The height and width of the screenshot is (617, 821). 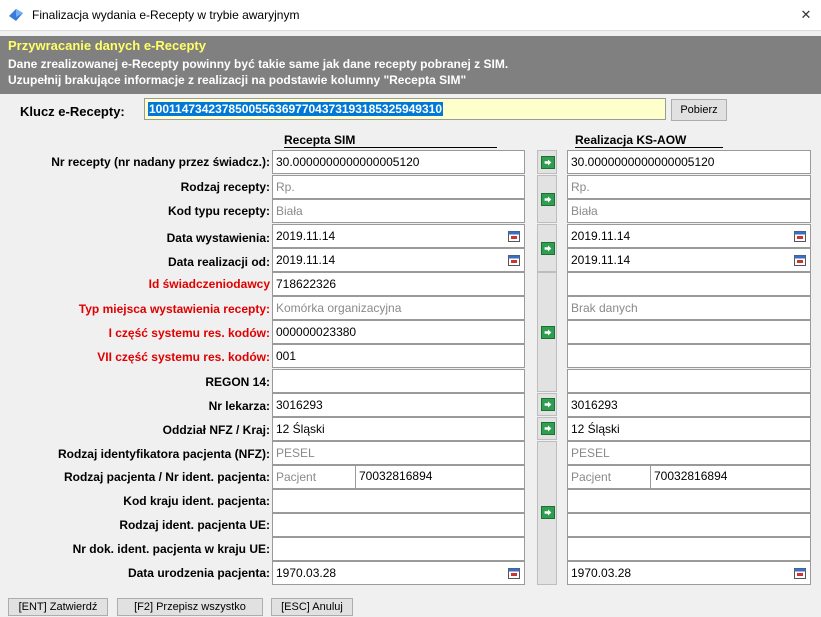 I want to click on sim-field-provider-id: 718622326, so click(x=398, y=284).